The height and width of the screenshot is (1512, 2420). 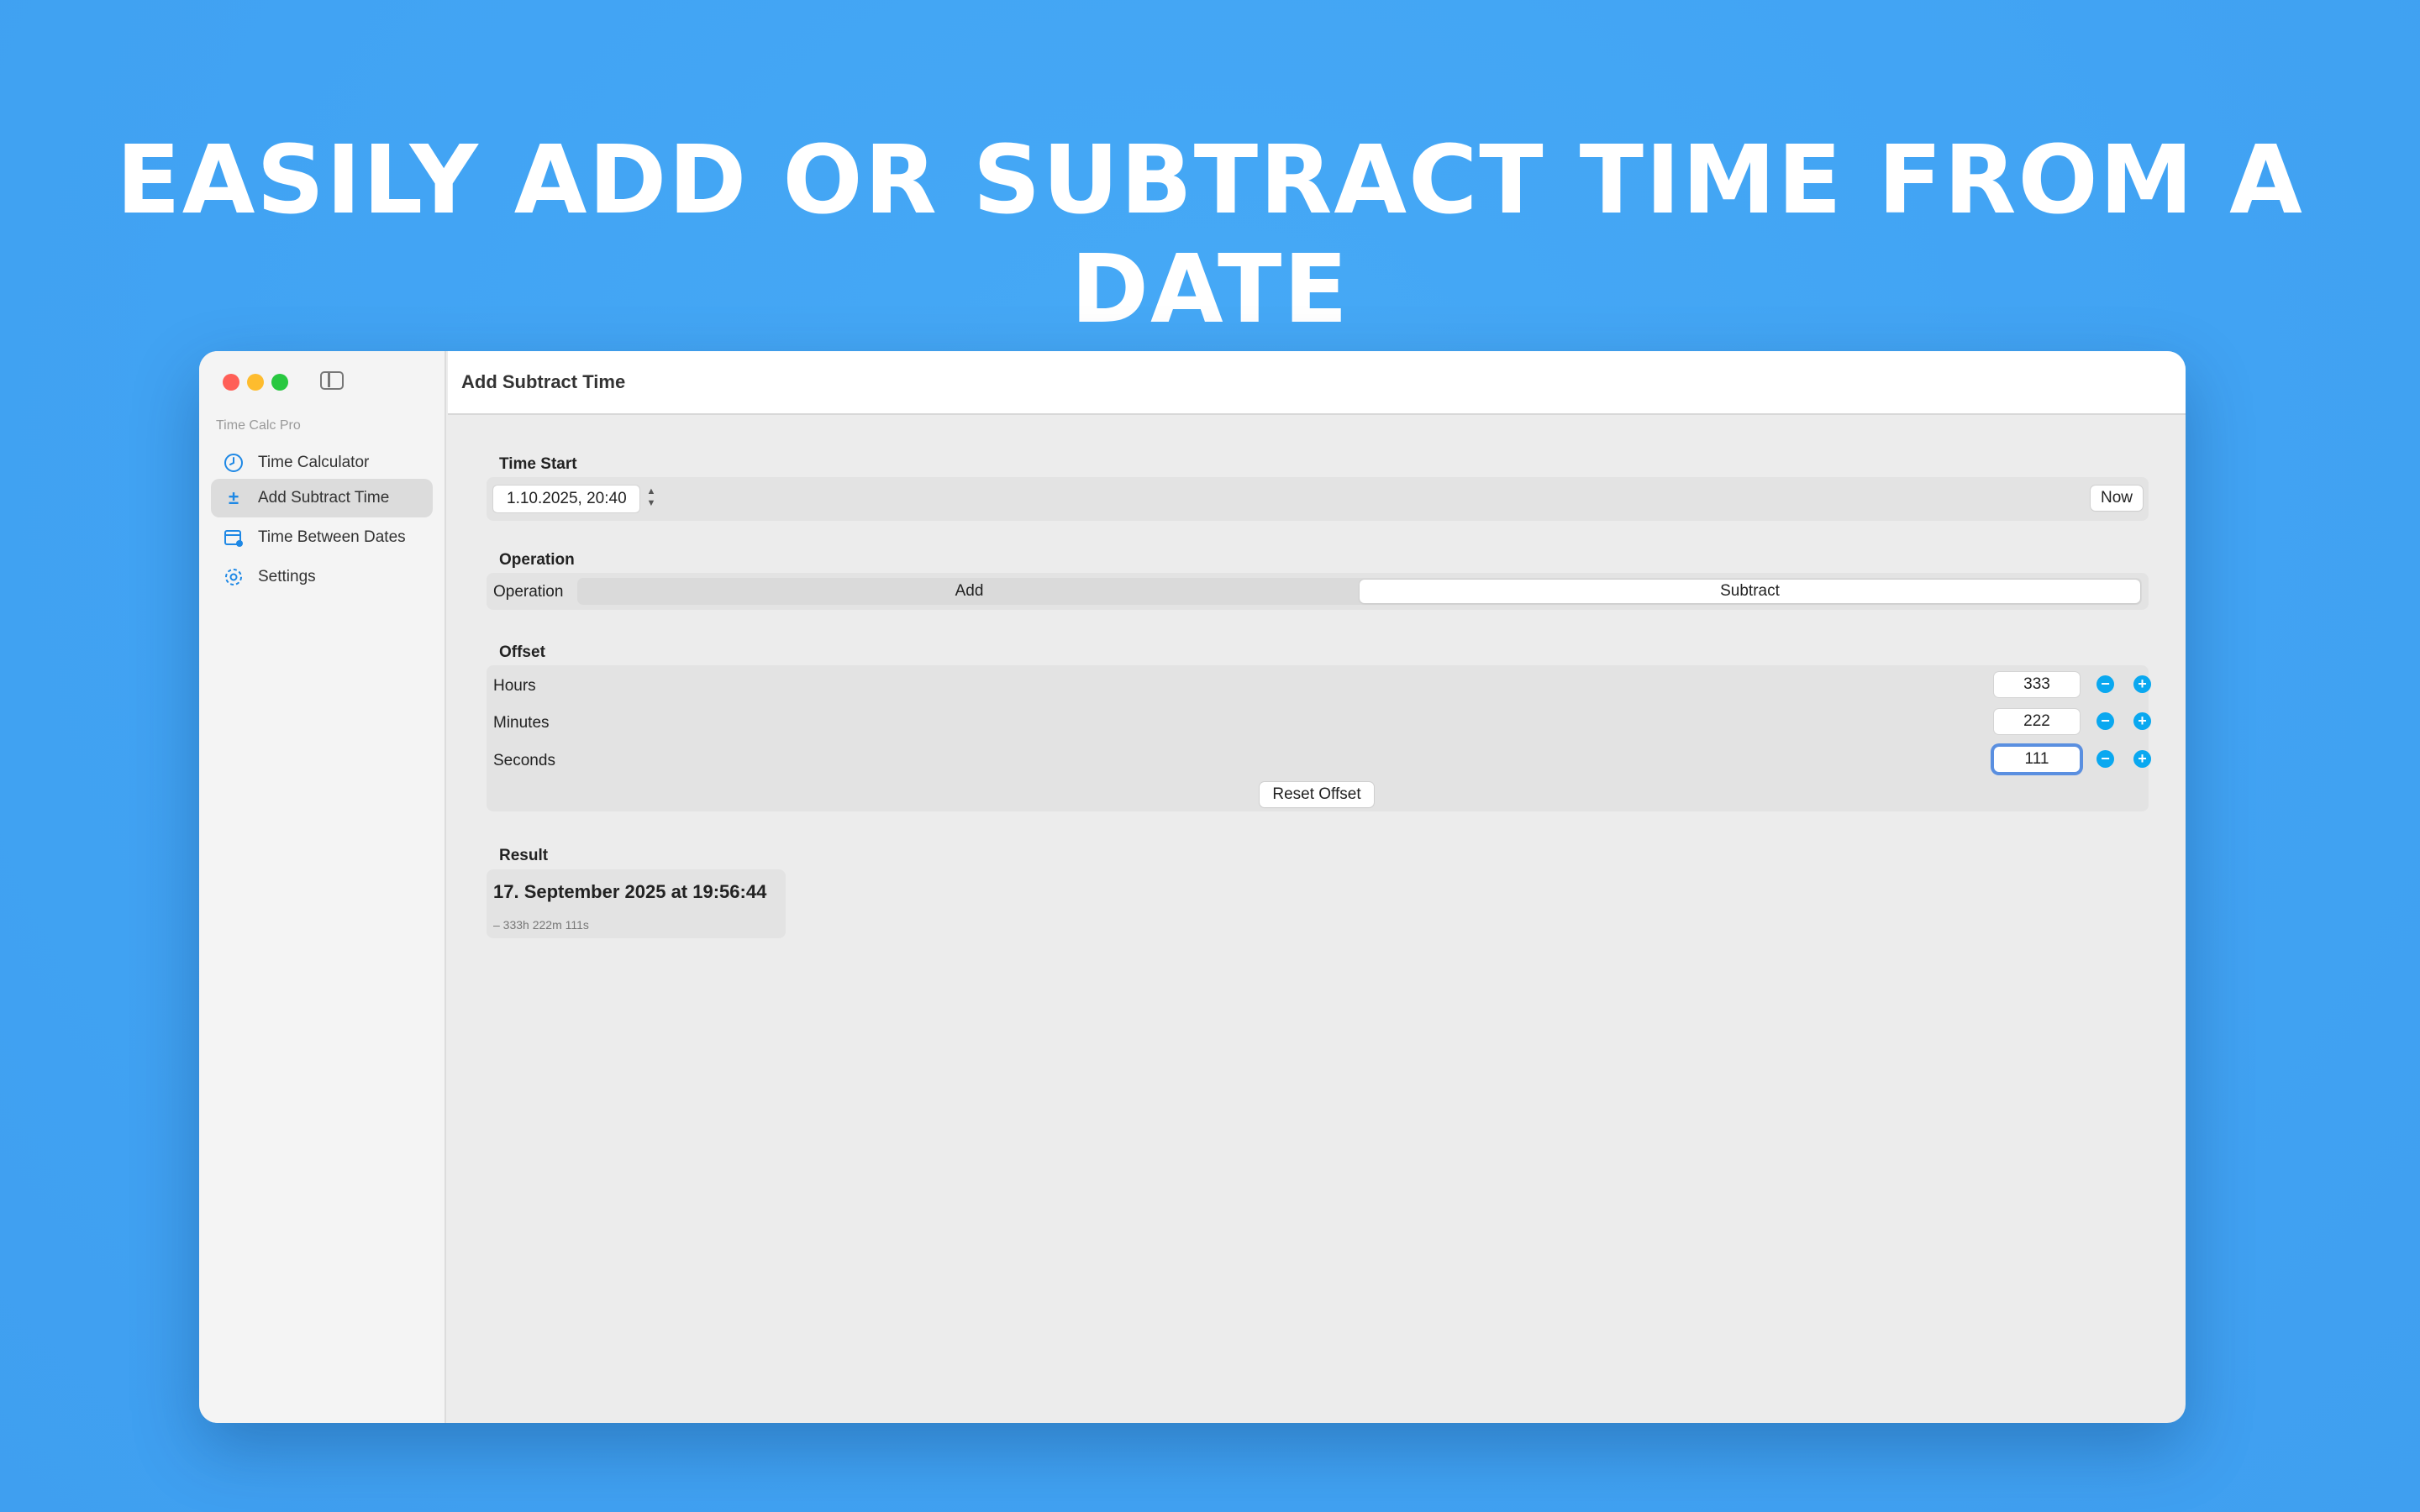 I want to click on hours-field: 333, so click(x=2037, y=684).